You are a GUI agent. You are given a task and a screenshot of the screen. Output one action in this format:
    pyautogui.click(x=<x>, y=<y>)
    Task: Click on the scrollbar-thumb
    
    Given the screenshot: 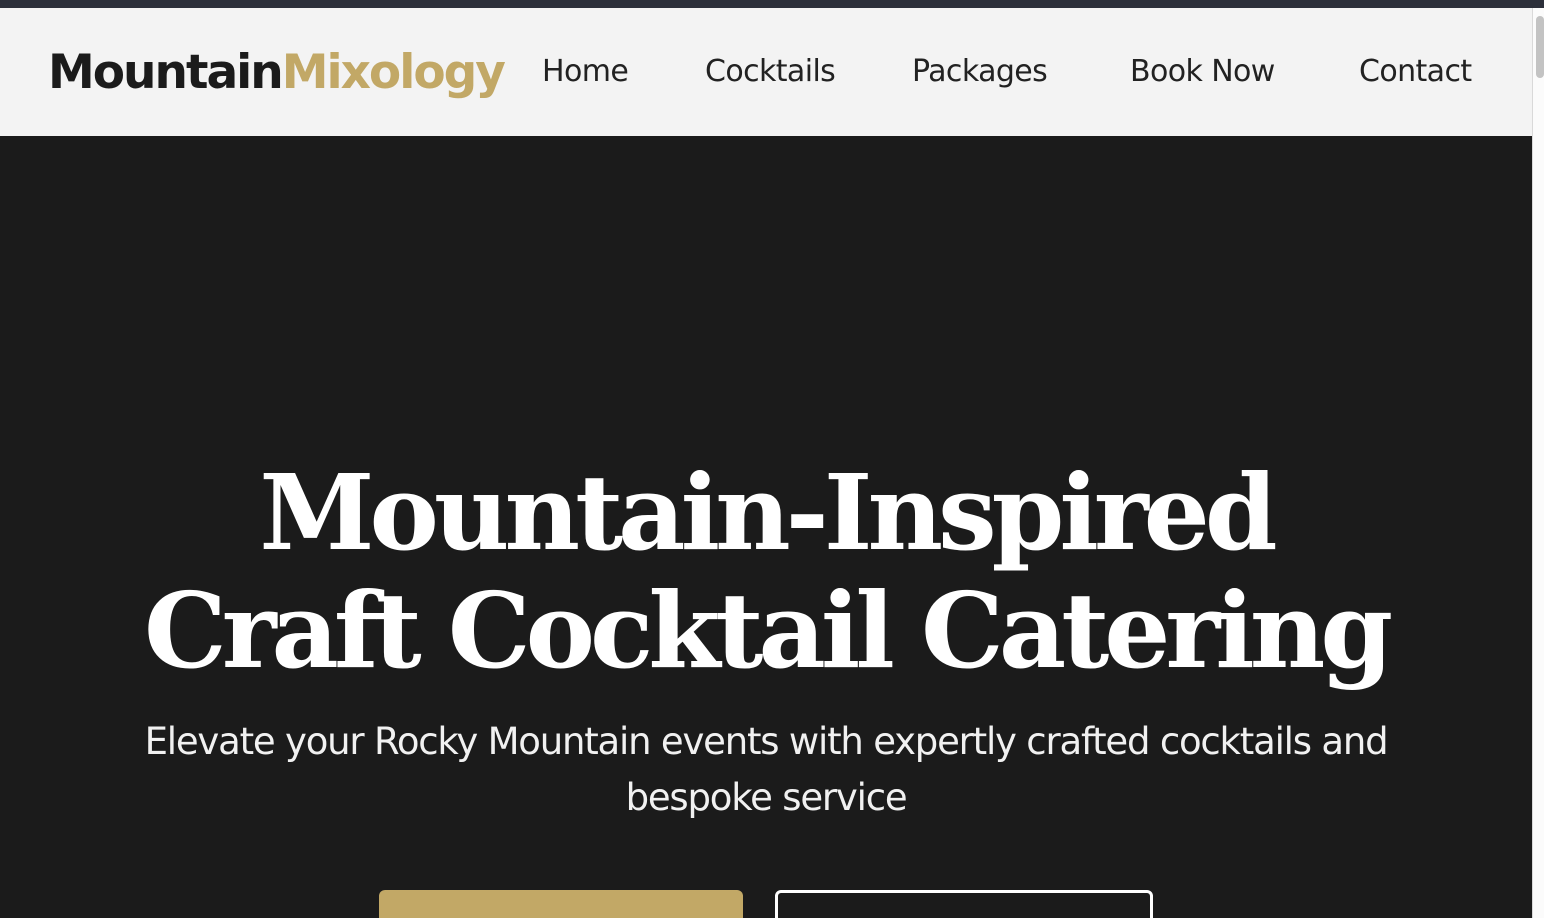 What is the action you would take?
    pyautogui.click(x=1540, y=47)
    